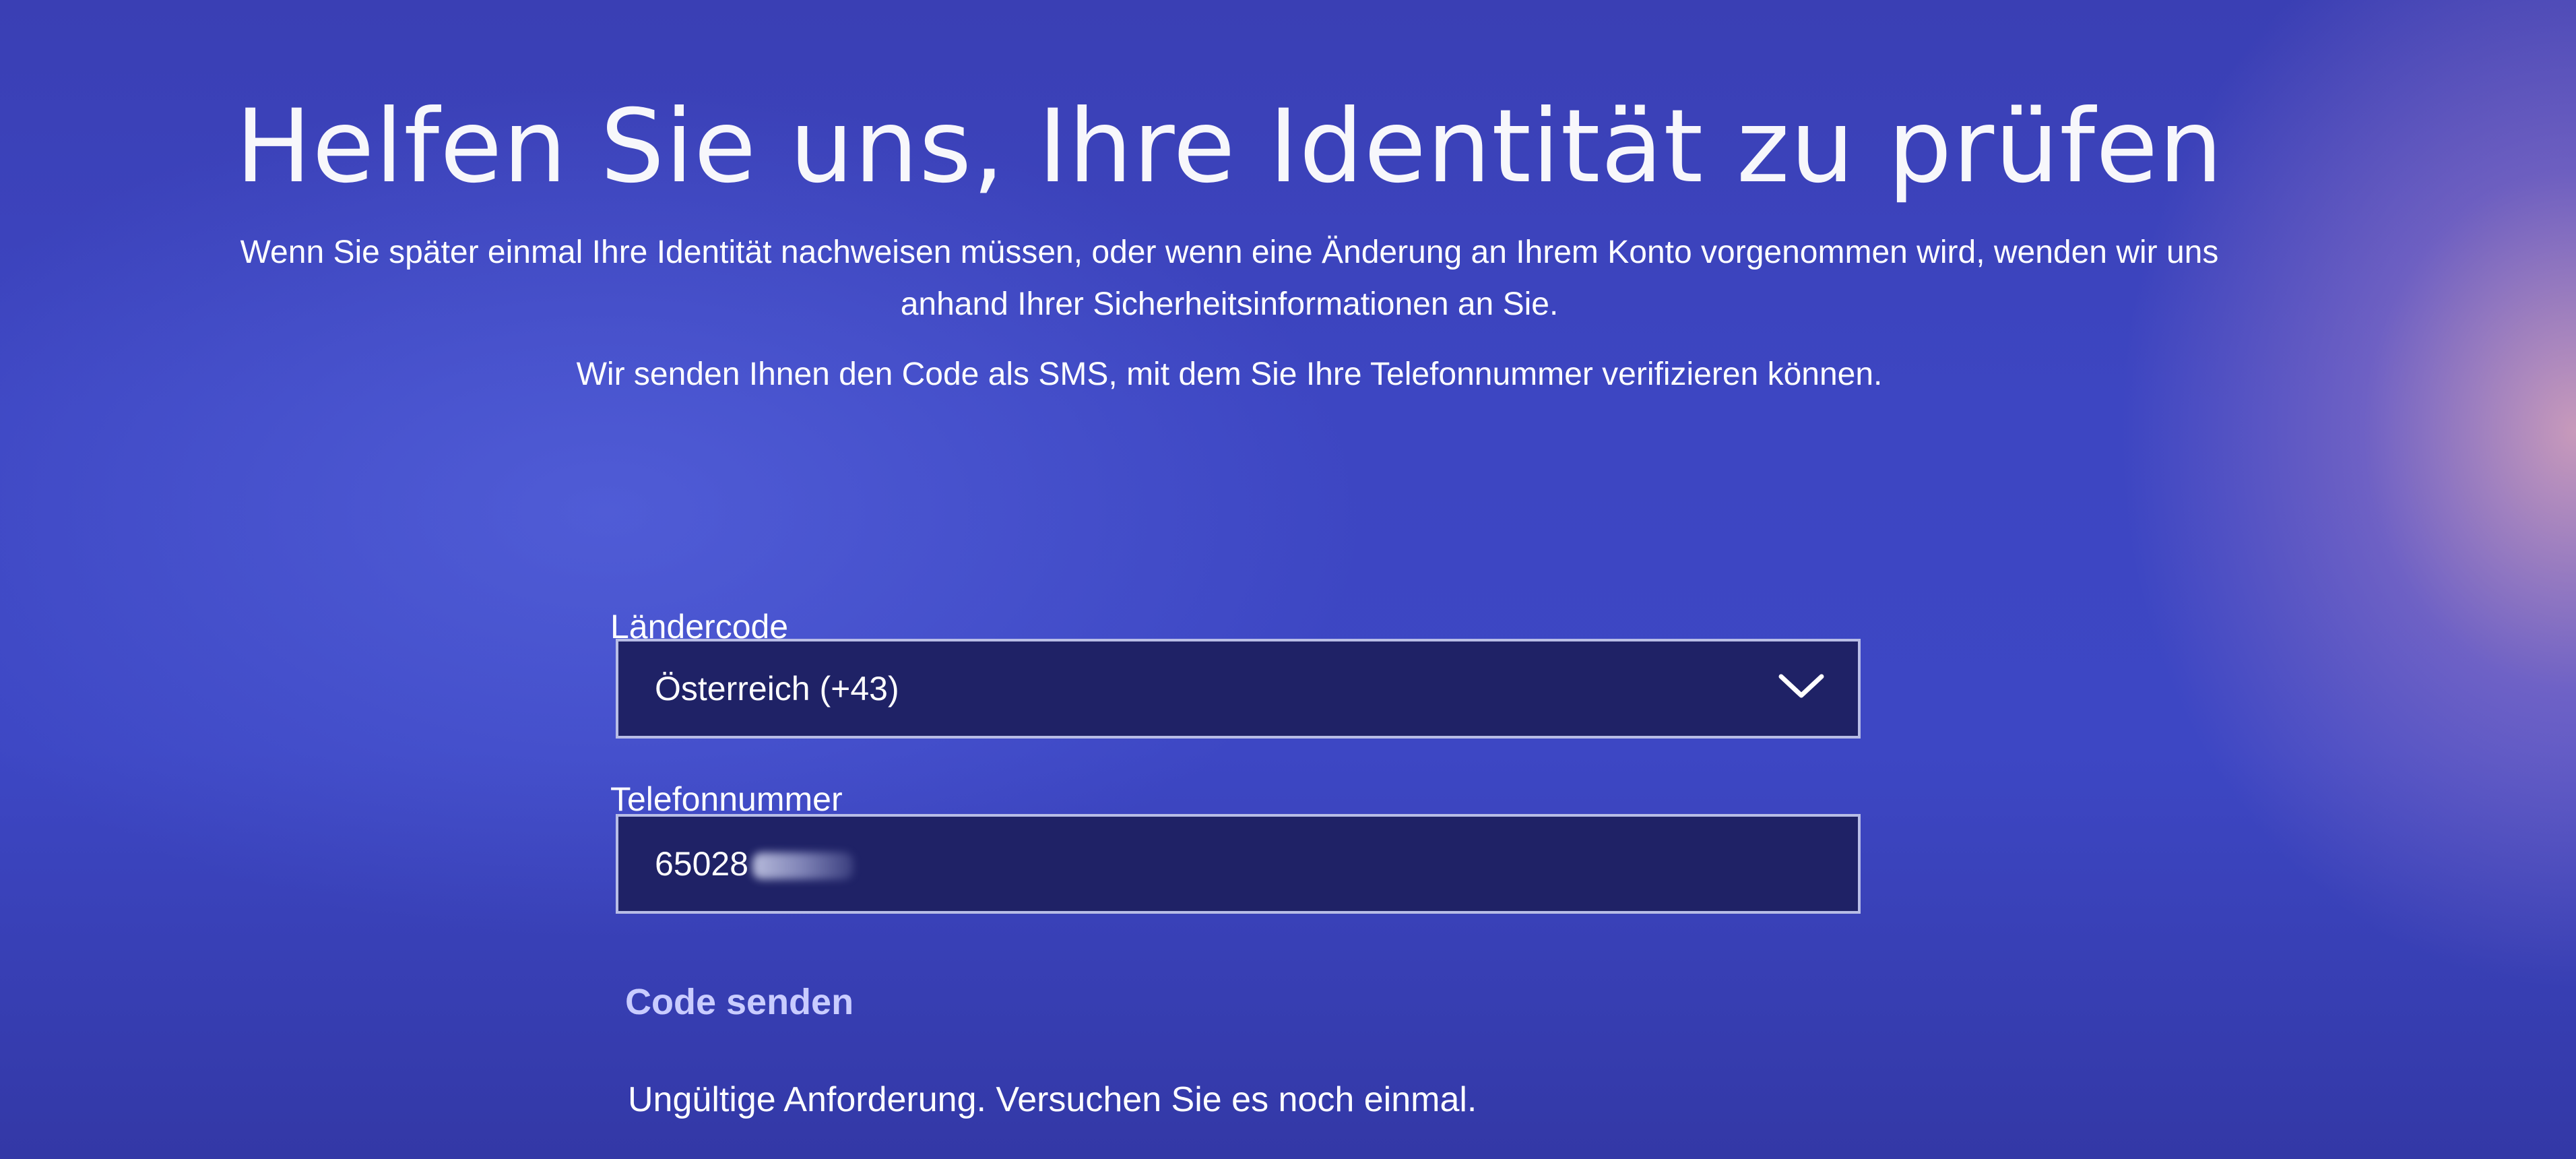  Describe the element at coordinates (777, 689) in the screenshot. I see `country-code-selected-value: Österreich (+43)` at that location.